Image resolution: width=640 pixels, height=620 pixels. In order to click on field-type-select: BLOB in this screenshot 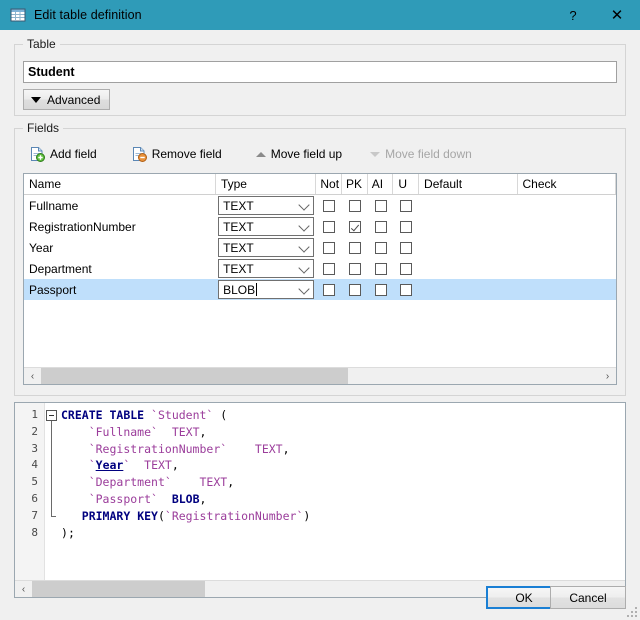, I will do `click(266, 289)`.